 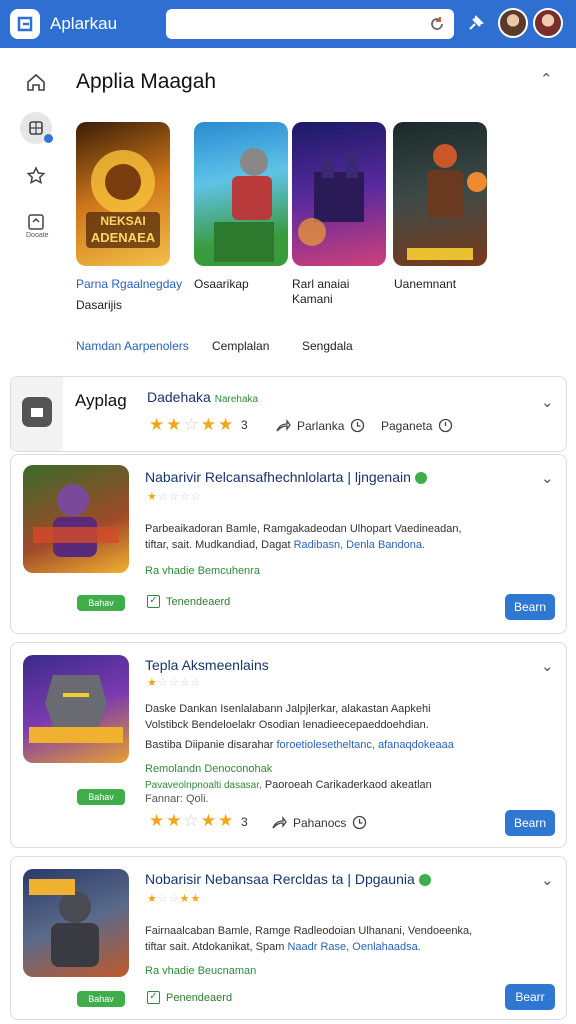 What do you see at coordinates (530, 997) in the screenshot?
I see `get-button: Bearr` at bounding box center [530, 997].